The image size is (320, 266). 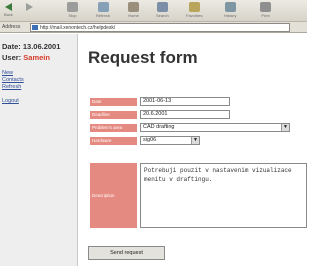 I want to click on sidebar-link-logout: Logout, so click(x=10, y=101).